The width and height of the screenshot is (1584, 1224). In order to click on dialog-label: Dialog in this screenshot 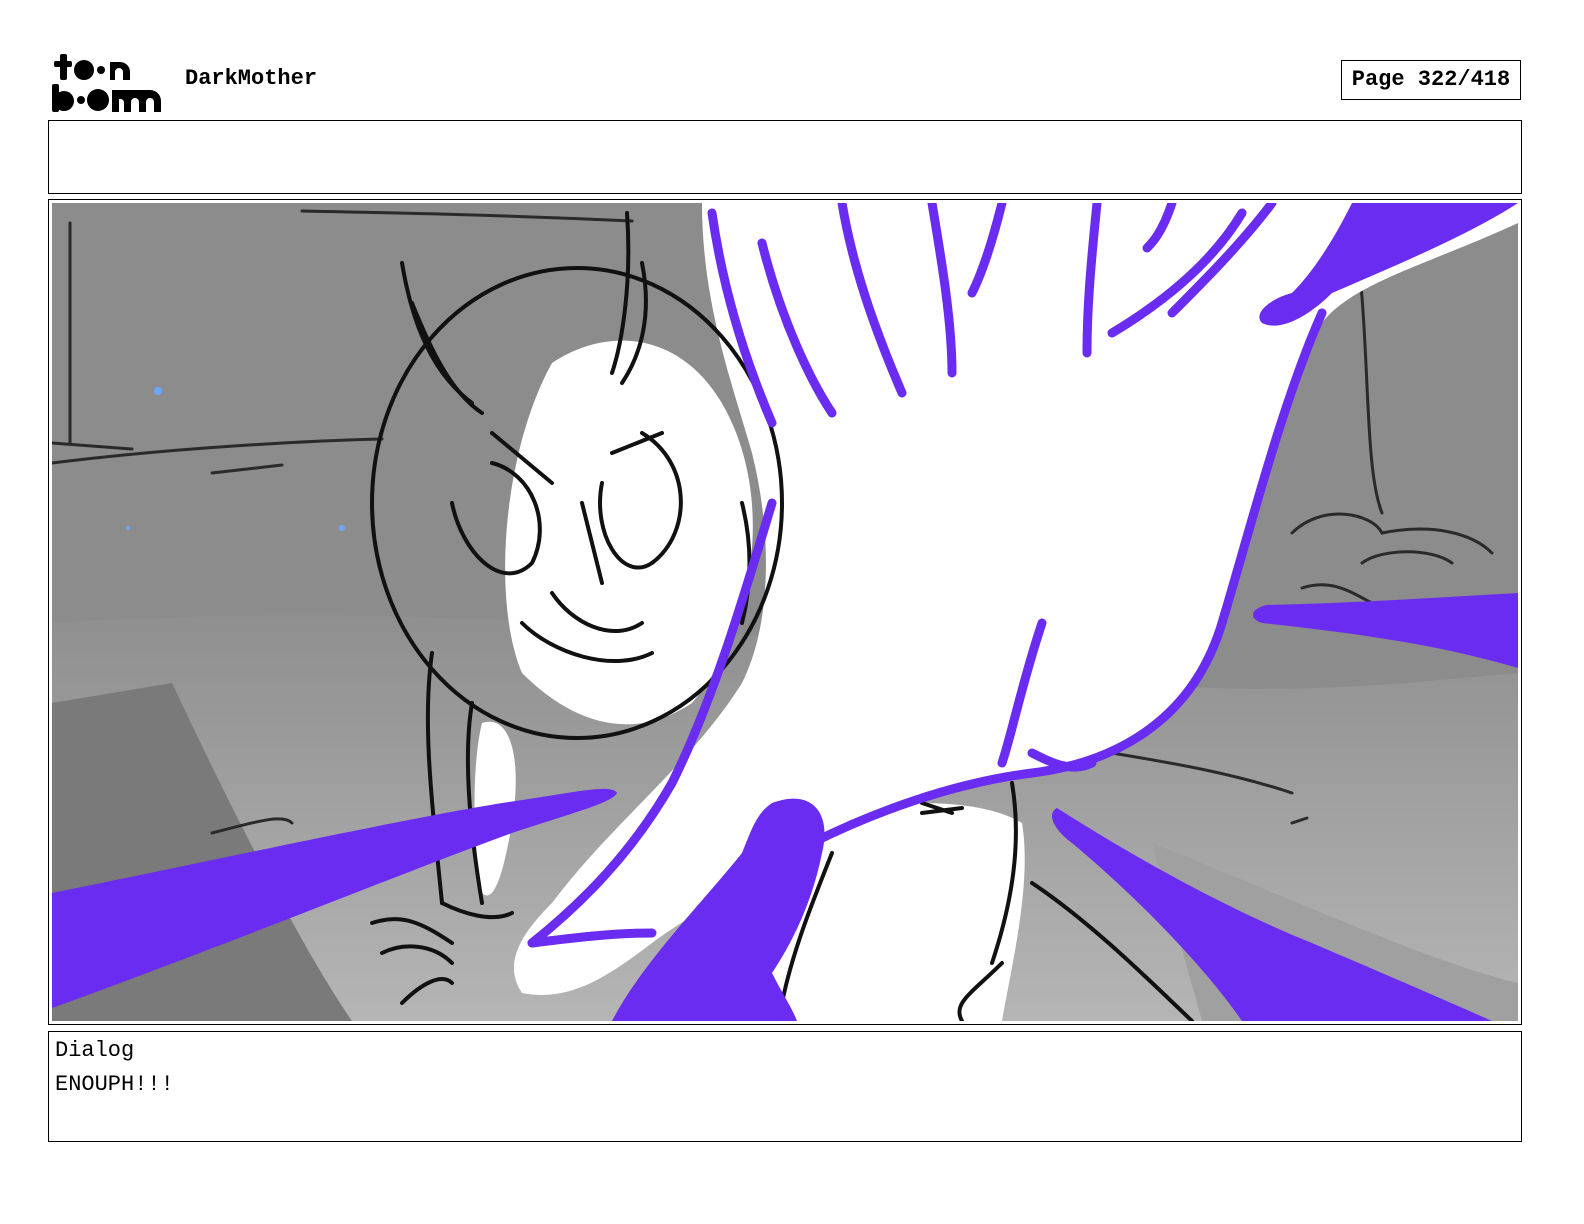, I will do `click(95, 1050)`.